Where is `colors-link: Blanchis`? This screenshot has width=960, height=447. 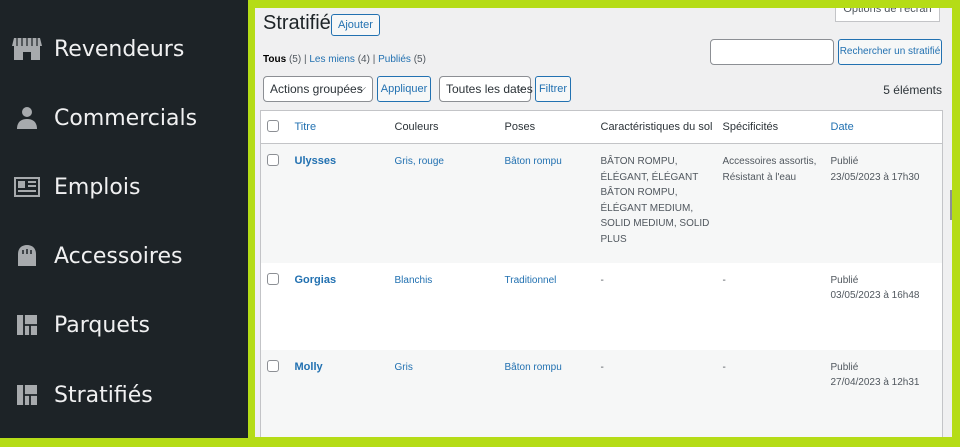 colors-link: Blanchis is located at coordinates (414, 280).